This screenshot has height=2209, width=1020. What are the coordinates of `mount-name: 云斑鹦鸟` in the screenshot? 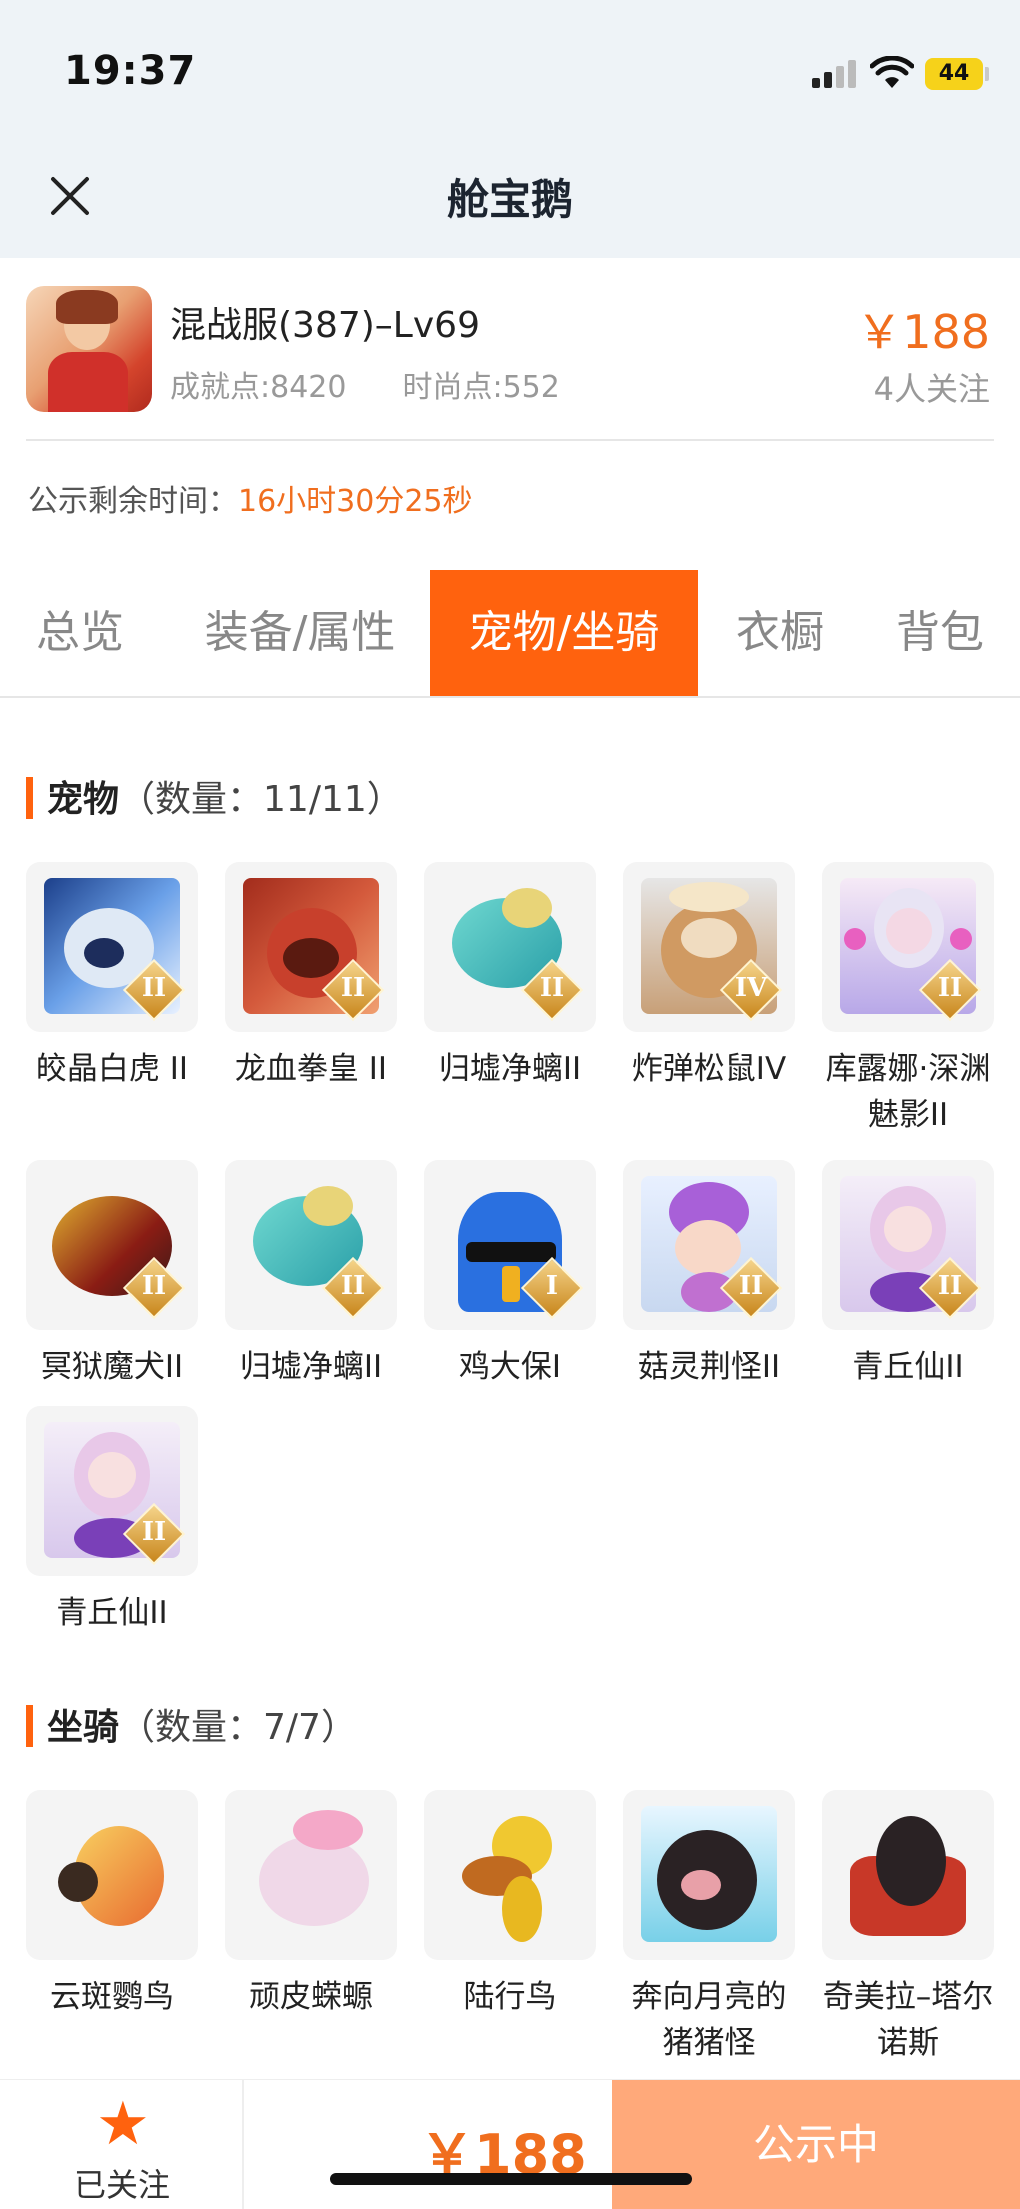 It's located at (112, 1997).